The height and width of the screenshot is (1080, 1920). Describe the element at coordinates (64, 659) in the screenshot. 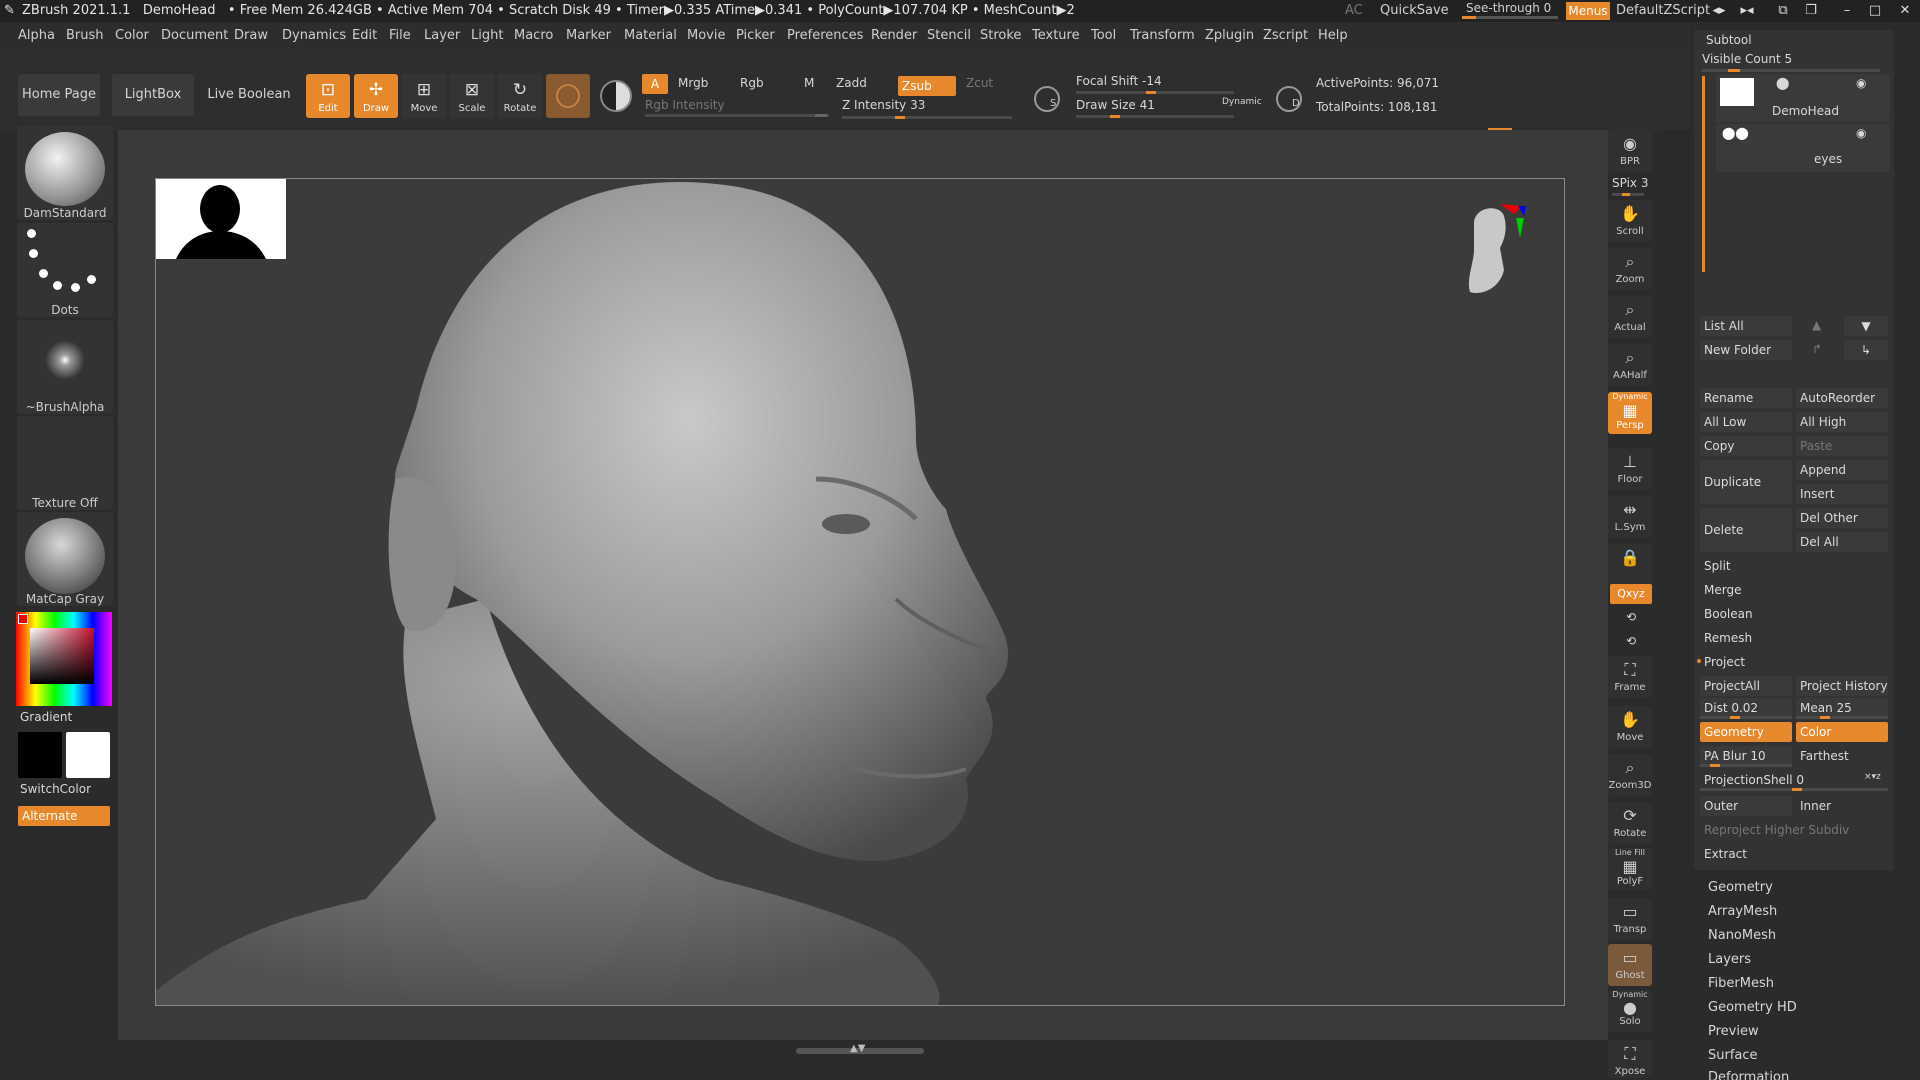

I see `color-picker` at that location.